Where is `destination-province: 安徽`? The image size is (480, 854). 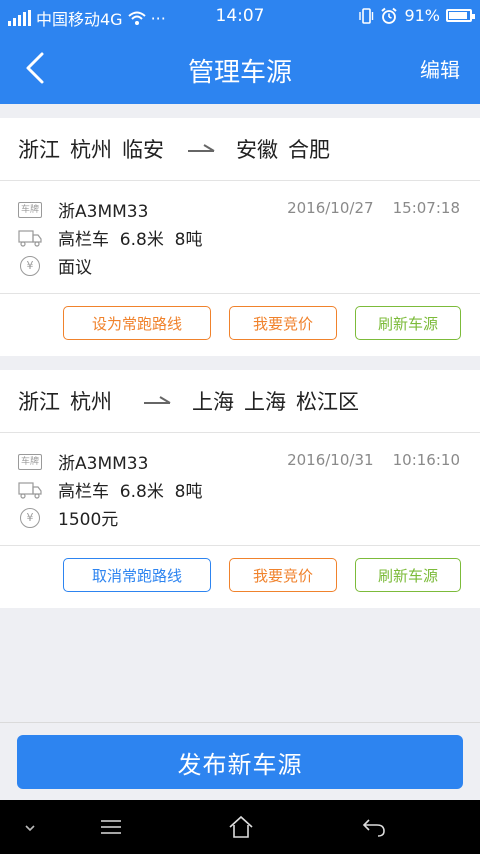 destination-province: 安徽 is located at coordinates (257, 150).